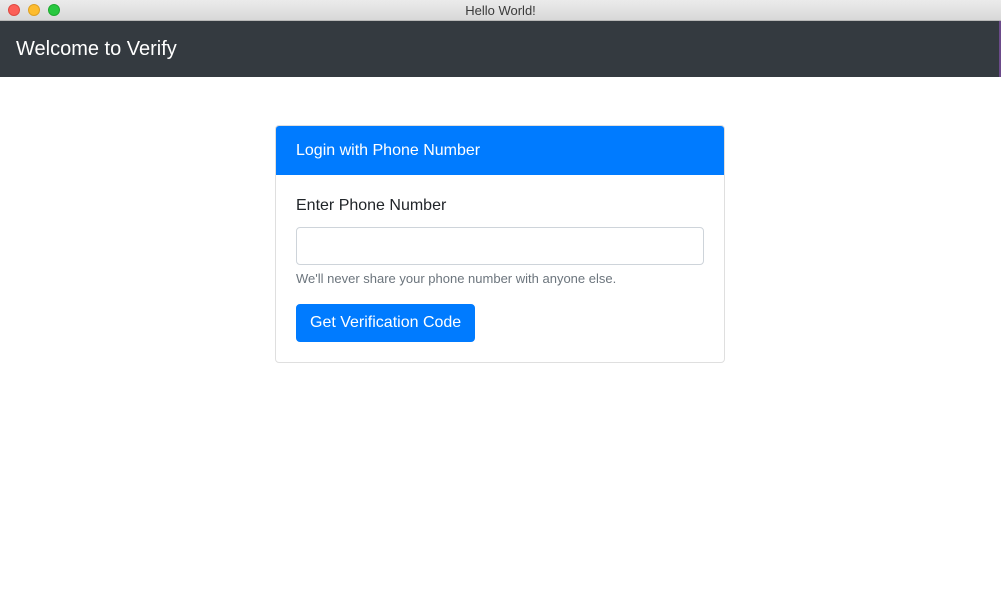  Describe the element at coordinates (371, 205) in the screenshot. I see `phone-number-label: Enter Phone Number` at that location.